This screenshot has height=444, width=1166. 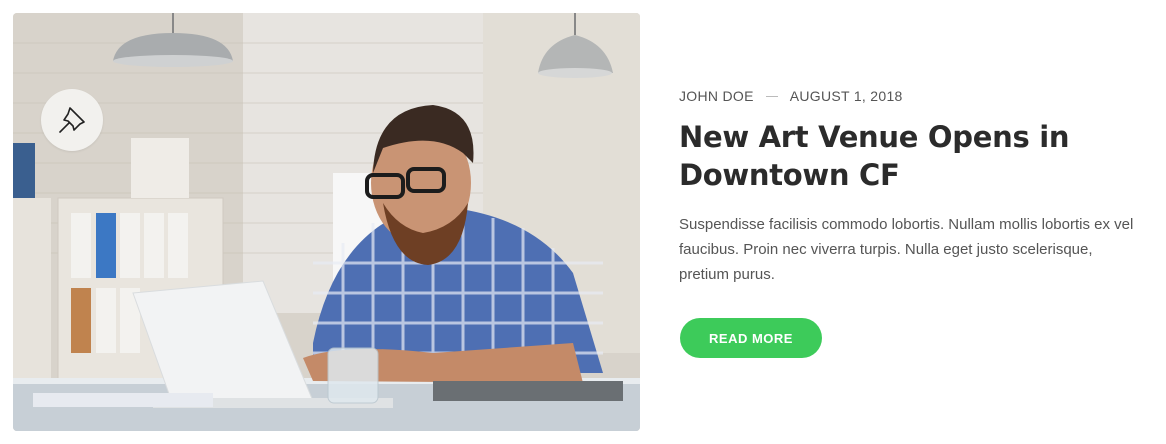 I want to click on post-date: AUGUST 1, 2018, so click(x=846, y=96).